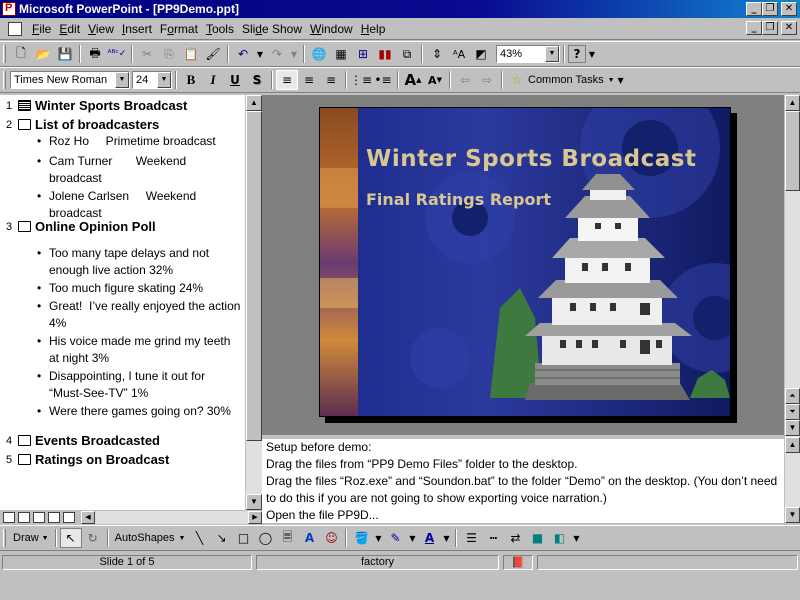 Image resolution: width=800 pixels, height=600 pixels. I want to click on promote-icon: ⇦, so click(465, 80).